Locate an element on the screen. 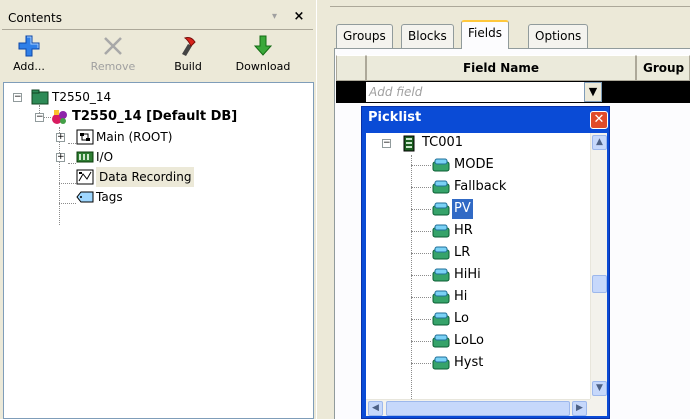  fields-grid-header: Field Name Group is located at coordinates (513, 68).